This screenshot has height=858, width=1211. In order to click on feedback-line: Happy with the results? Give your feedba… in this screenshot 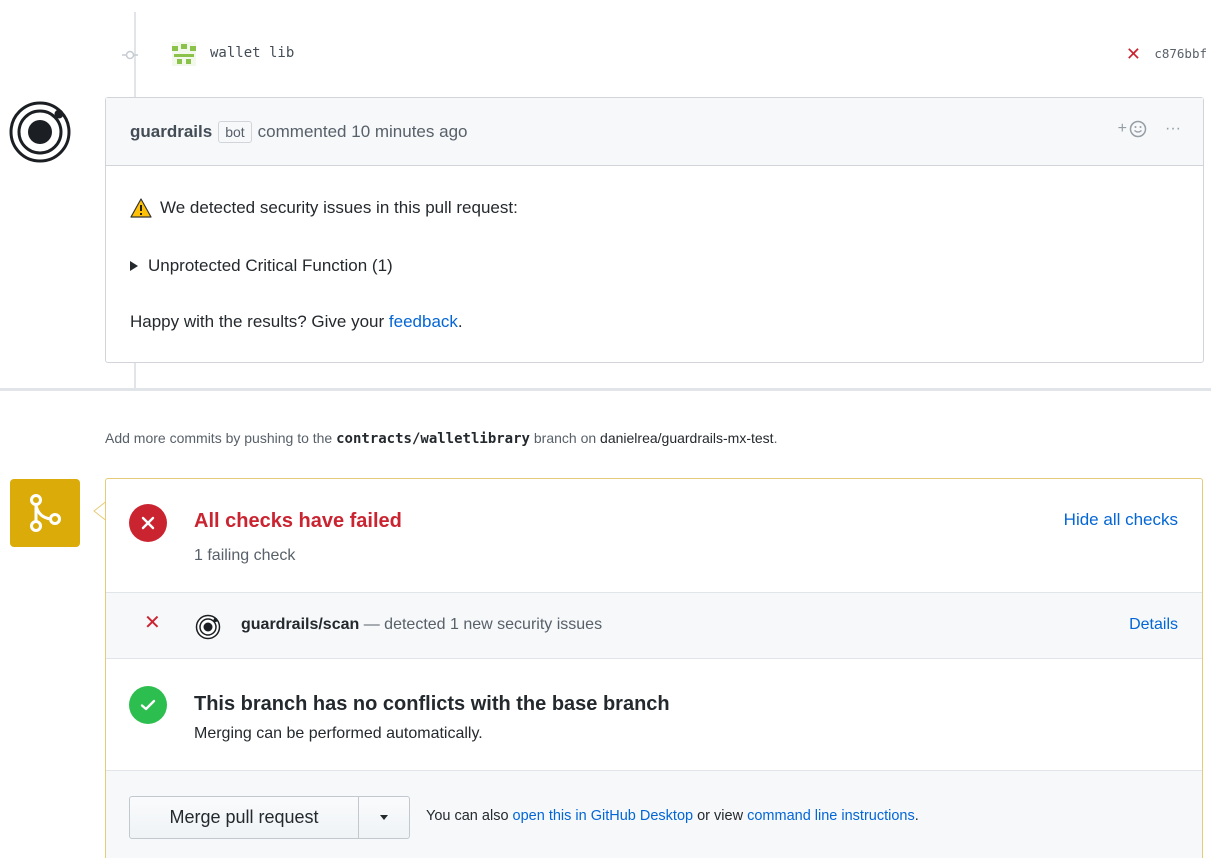, I will do `click(654, 322)`.